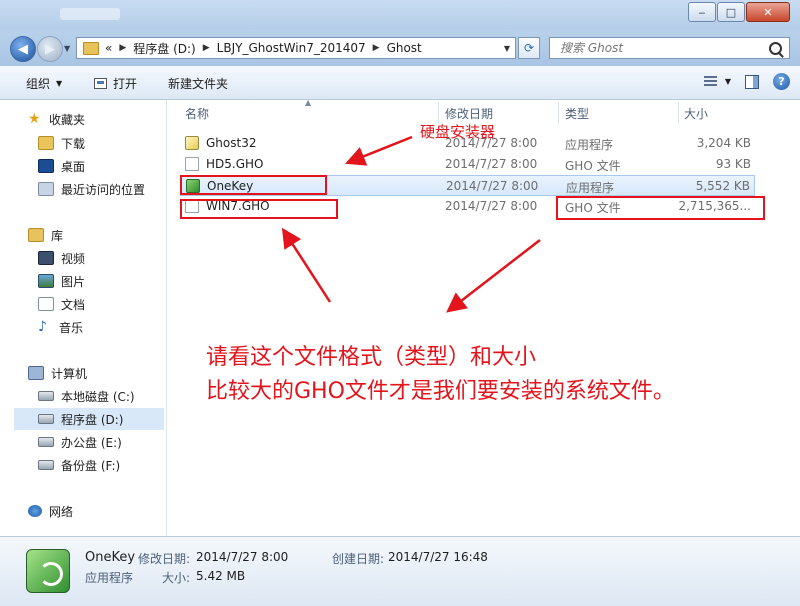 The width and height of the screenshot is (800, 606). I want to click on maximize-button: □, so click(731, 12).